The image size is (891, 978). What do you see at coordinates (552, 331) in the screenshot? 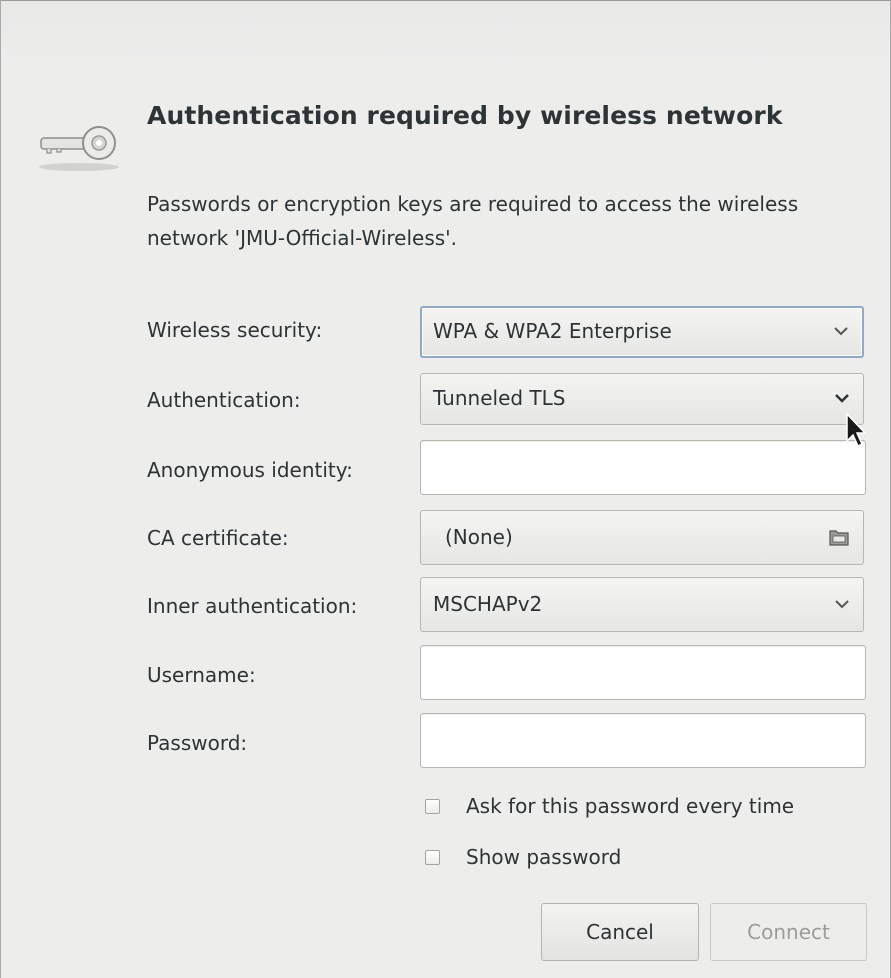
I see `wireless-security-value: WPA & WPA2 Enterprise` at bounding box center [552, 331].